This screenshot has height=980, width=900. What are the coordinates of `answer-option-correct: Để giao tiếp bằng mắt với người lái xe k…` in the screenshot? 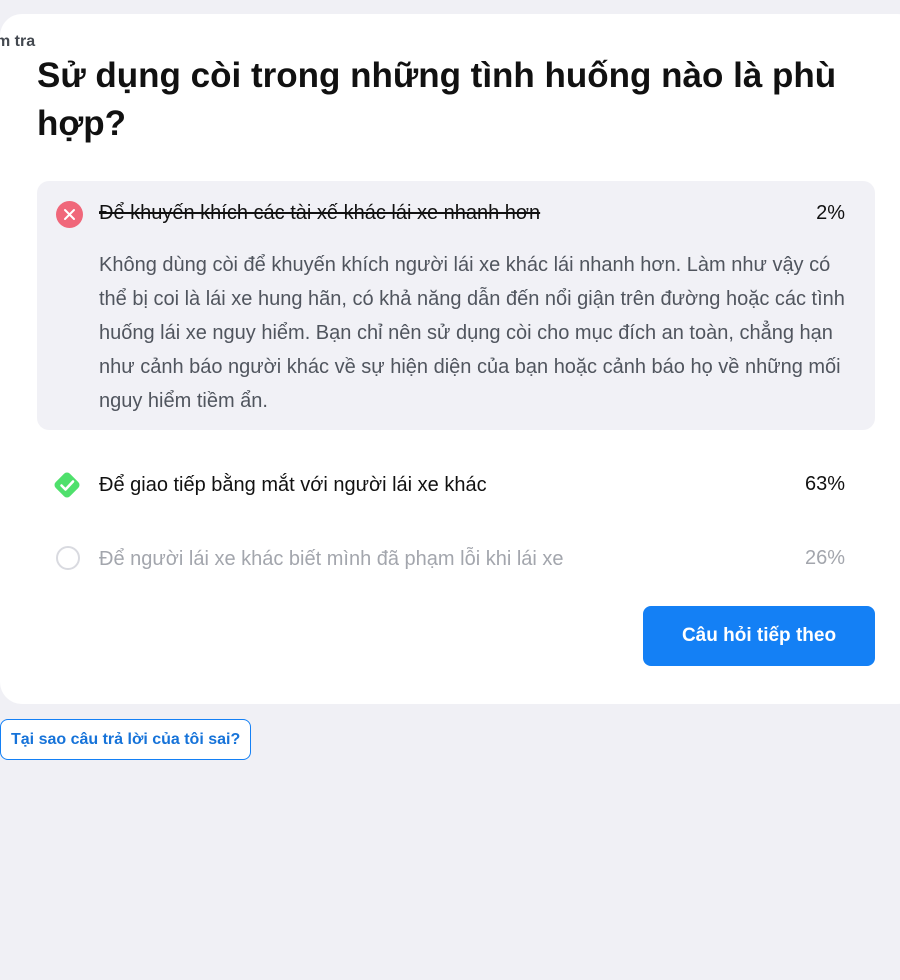 It's located at (456, 484).